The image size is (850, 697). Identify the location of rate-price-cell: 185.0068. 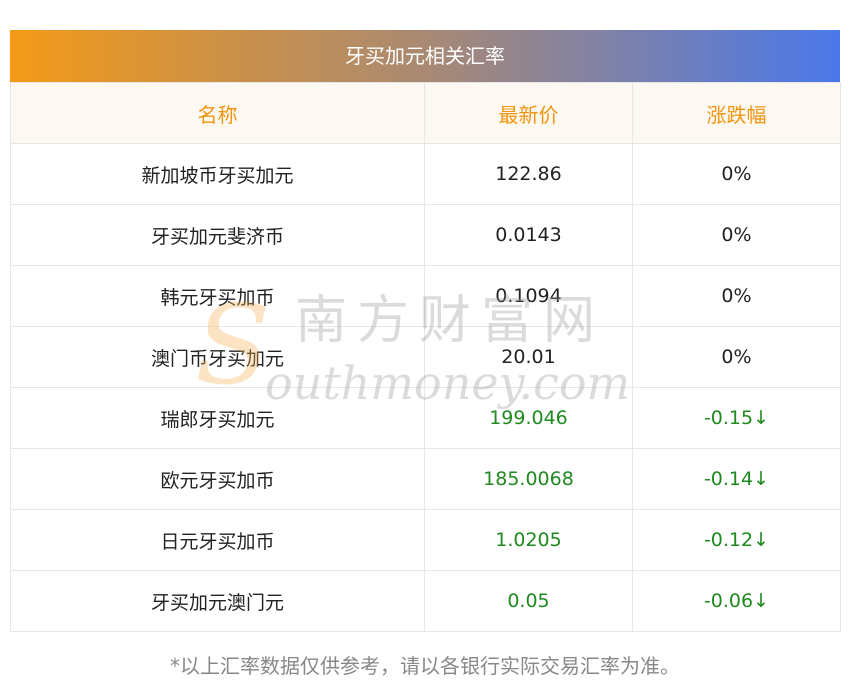
(528, 479).